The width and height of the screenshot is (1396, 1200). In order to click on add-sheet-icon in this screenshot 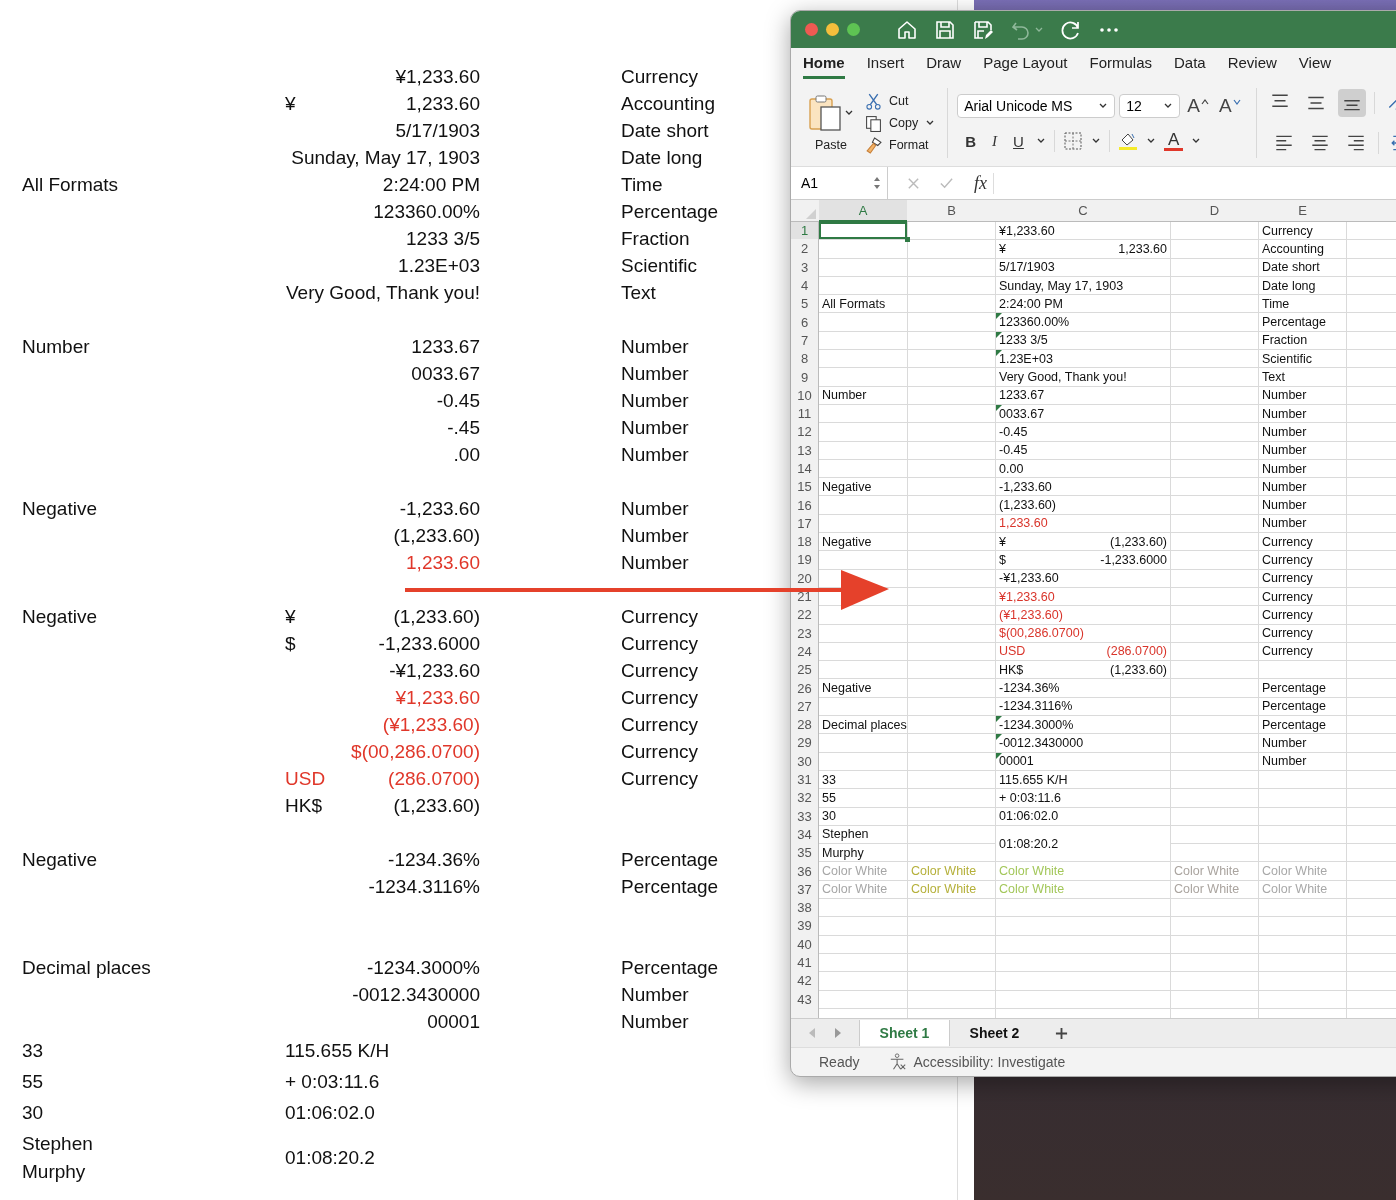, I will do `click(1061, 1033)`.